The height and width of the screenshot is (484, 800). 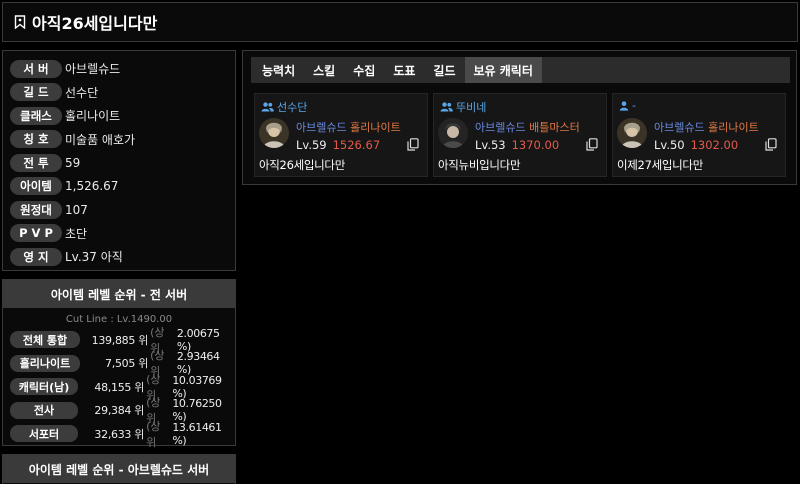 What do you see at coordinates (36, 162) in the screenshot?
I see `info-label: 전 투` at bounding box center [36, 162].